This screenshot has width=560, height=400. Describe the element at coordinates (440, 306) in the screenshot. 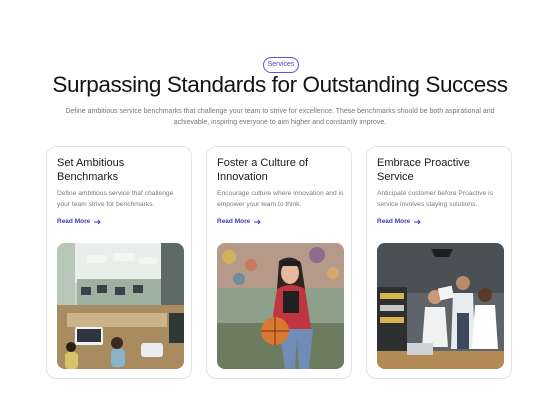

I see `team-meeting-image` at that location.